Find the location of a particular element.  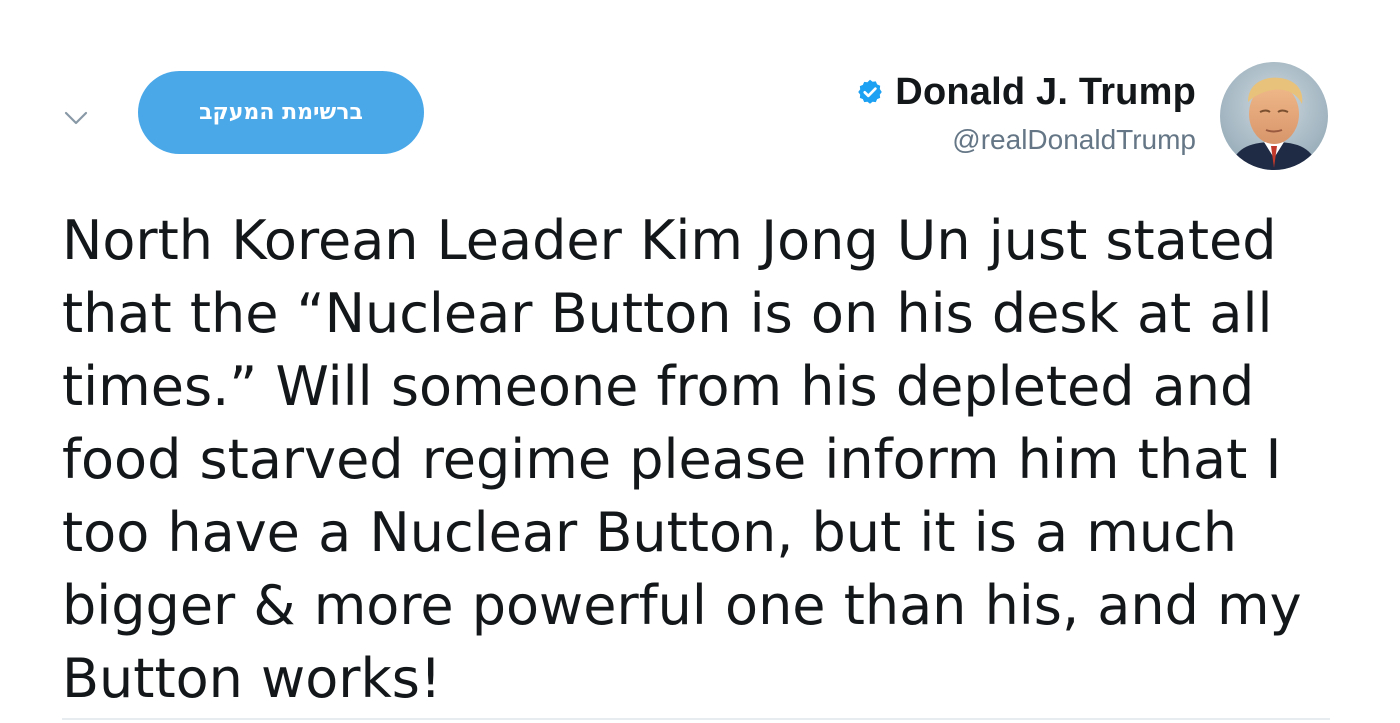

avatar is located at coordinates (1274, 116).